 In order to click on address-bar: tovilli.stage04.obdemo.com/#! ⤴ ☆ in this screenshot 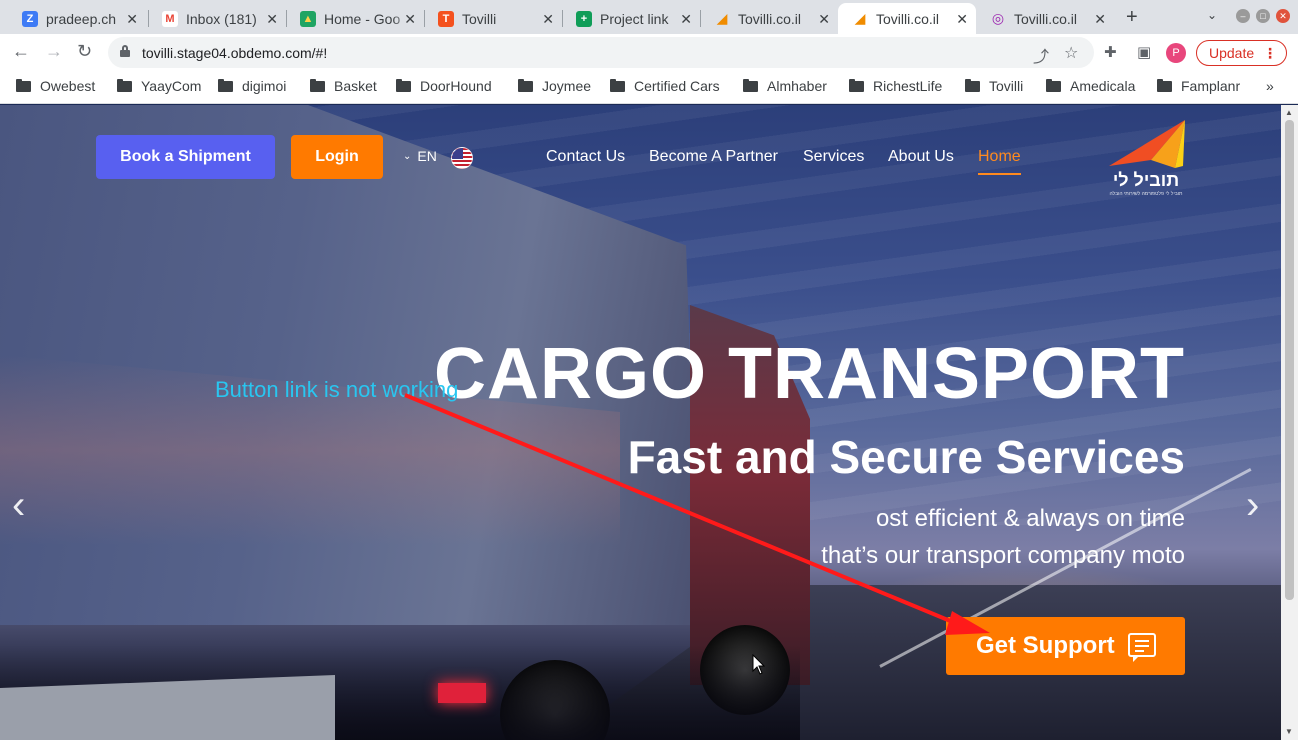, I will do `click(601, 52)`.